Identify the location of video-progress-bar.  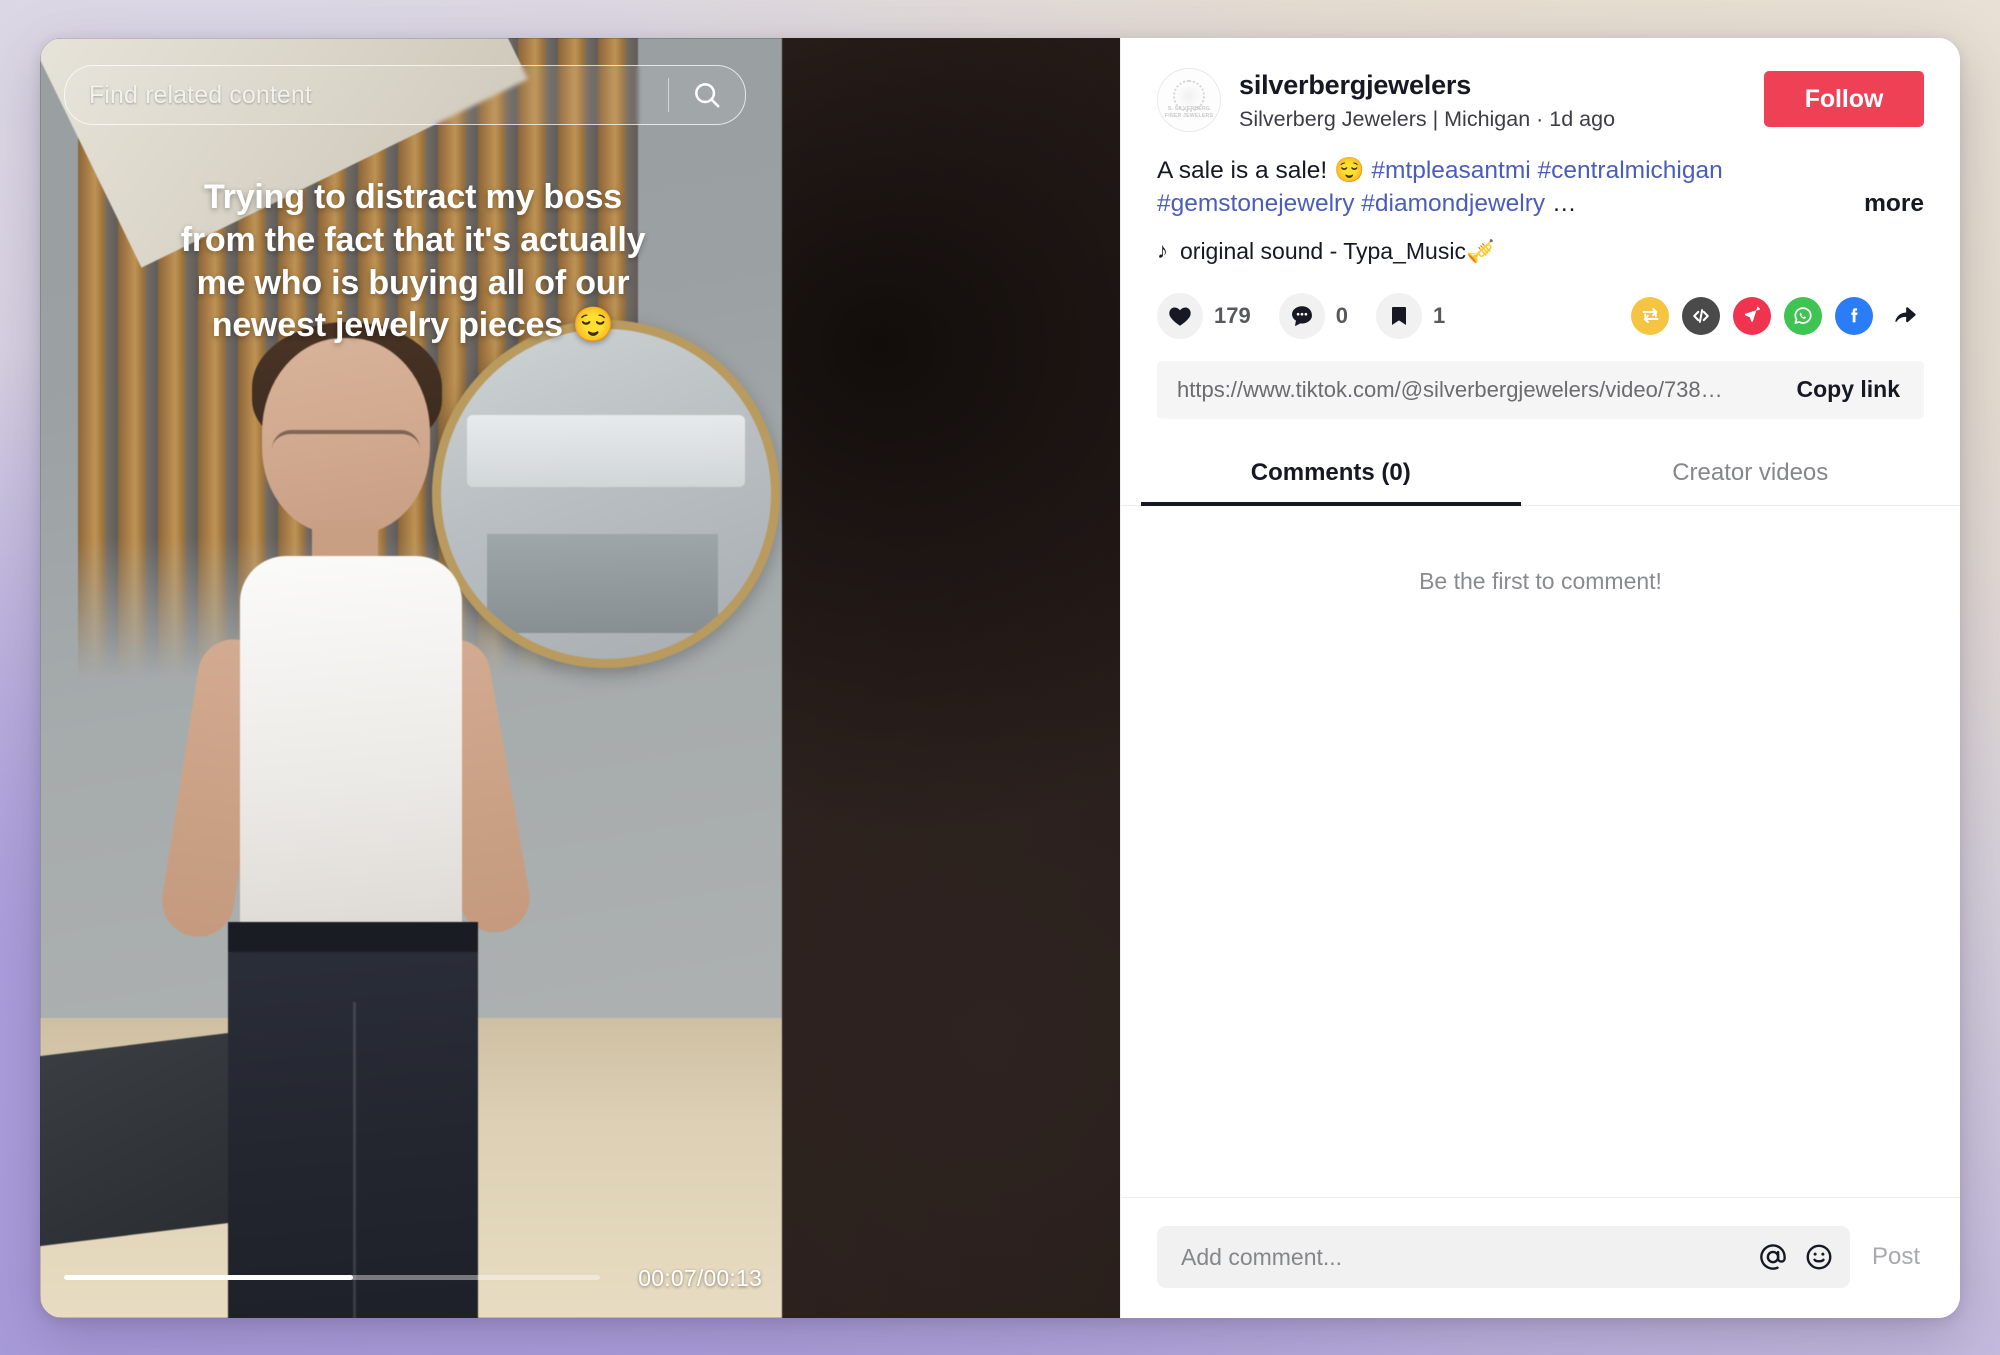
(332, 1277).